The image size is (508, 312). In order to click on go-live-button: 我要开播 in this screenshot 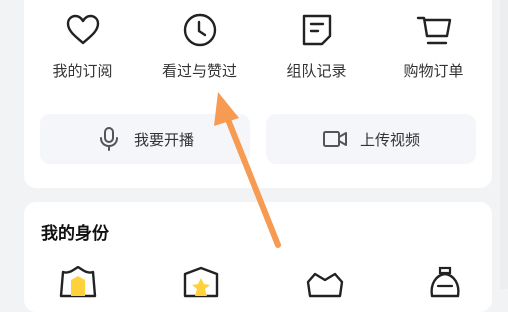, I will do `click(145, 139)`.